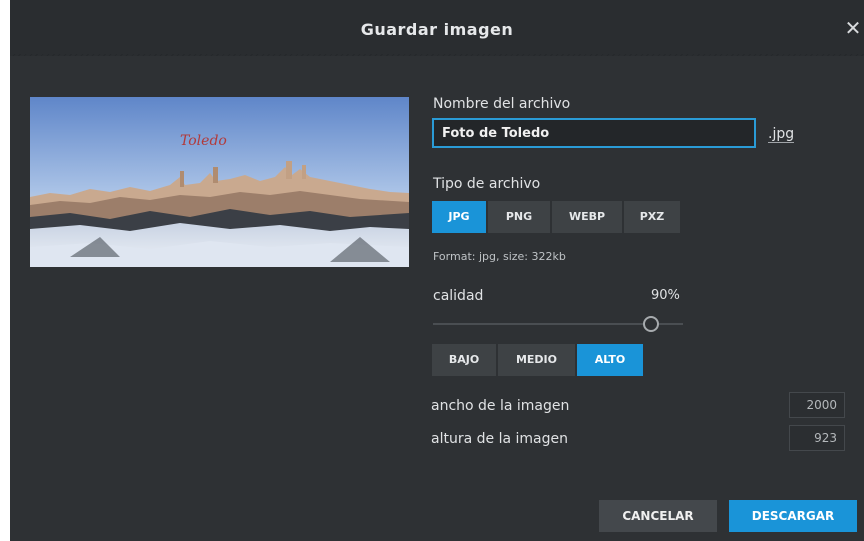  I want to click on dialog-header: Guardar imagen ✕, so click(437, 28).